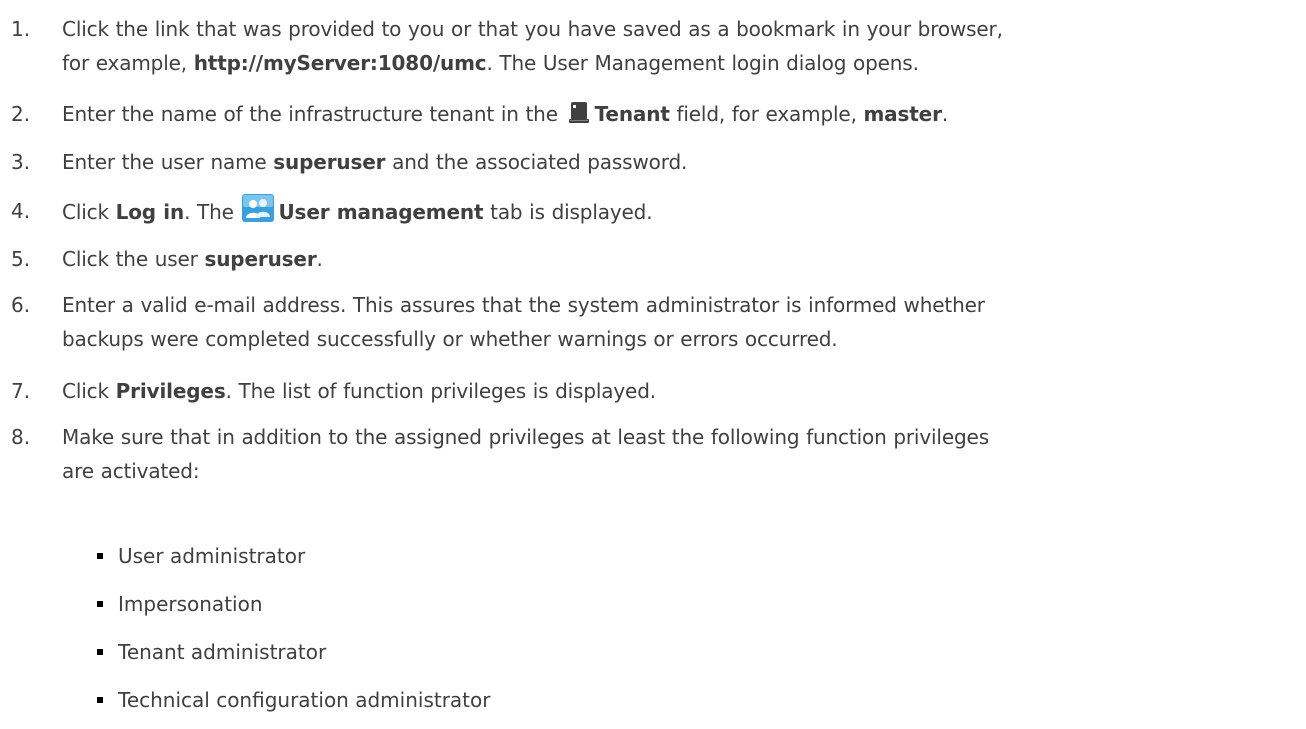  What do you see at coordinates (340, 63) in the screenshot?
I see `url-example: http://myServer:1080/umc` at bounding box center [340, 63].